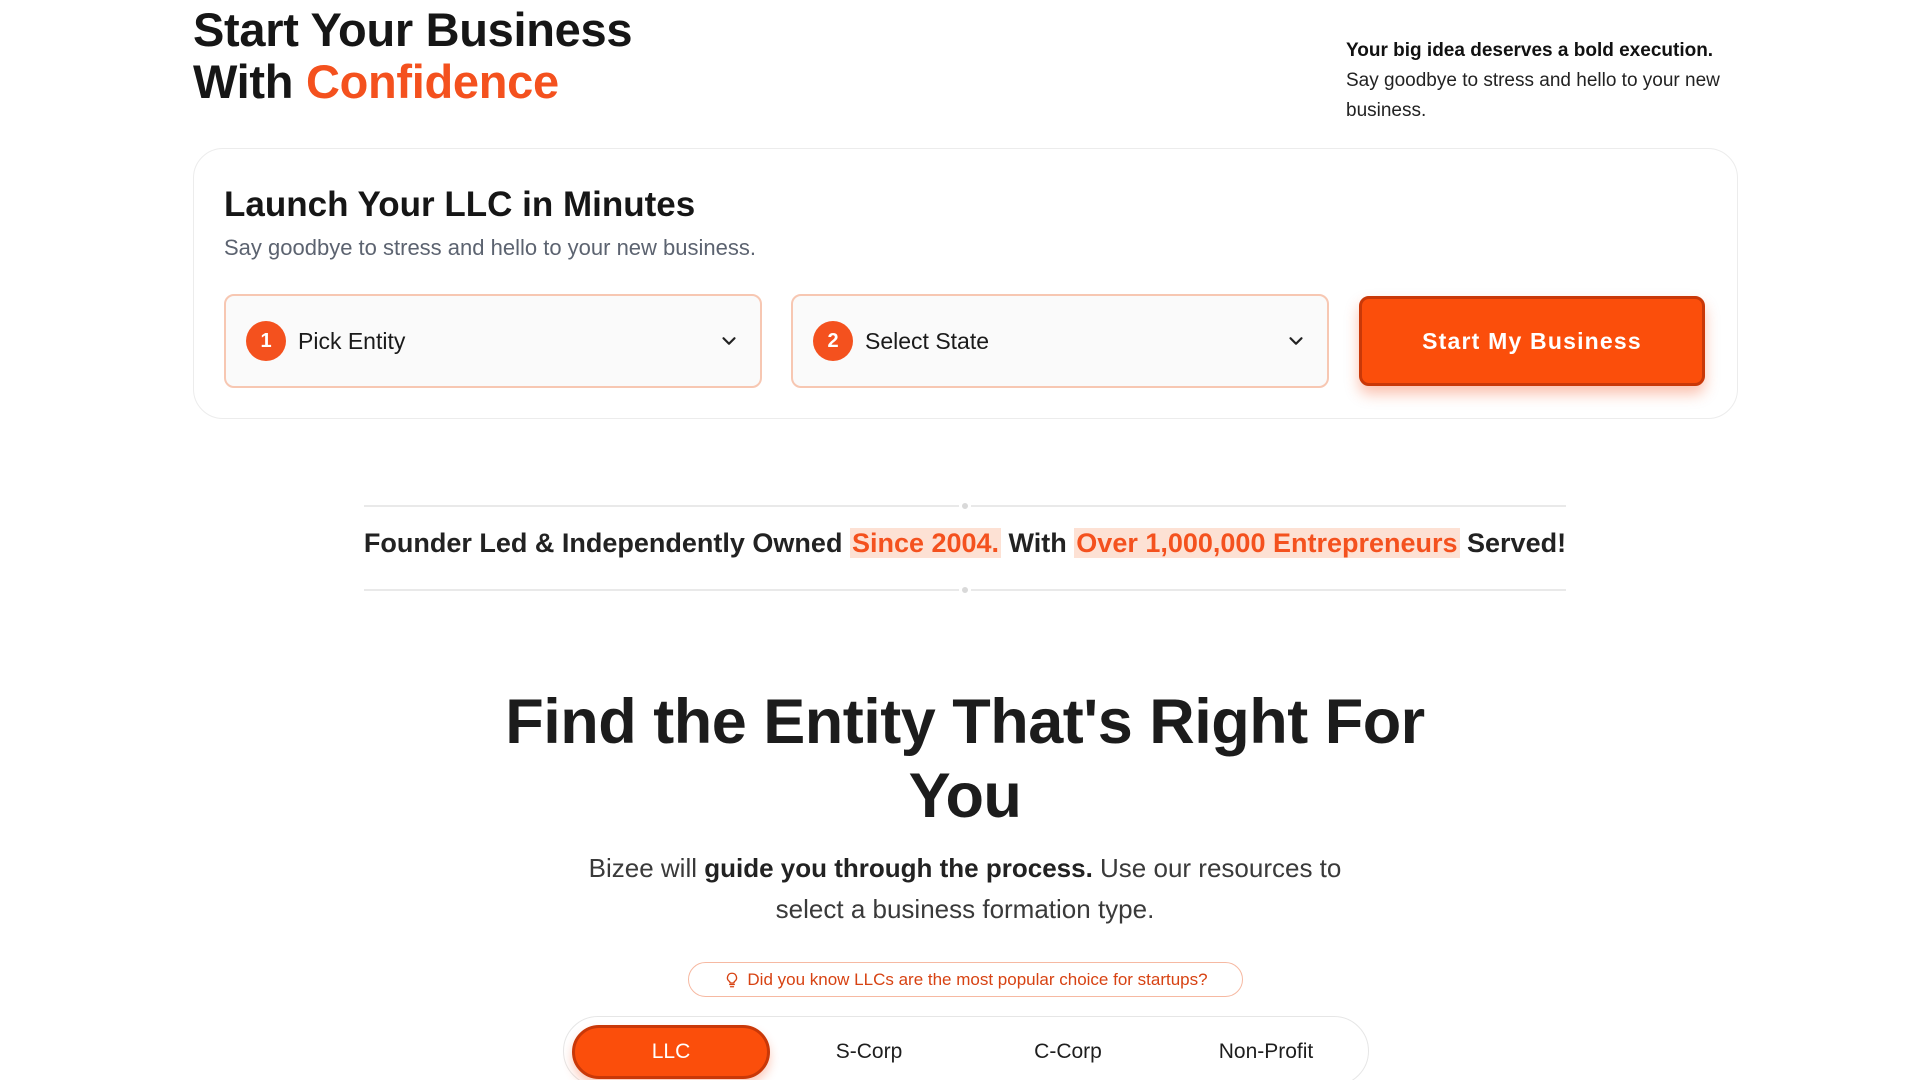 The height and width of the screenshot is (1080, 1920). Describe the element at coordinates (1532, 341) in the screenshot. I see `start-my-business-button: Start My Business` at that location.